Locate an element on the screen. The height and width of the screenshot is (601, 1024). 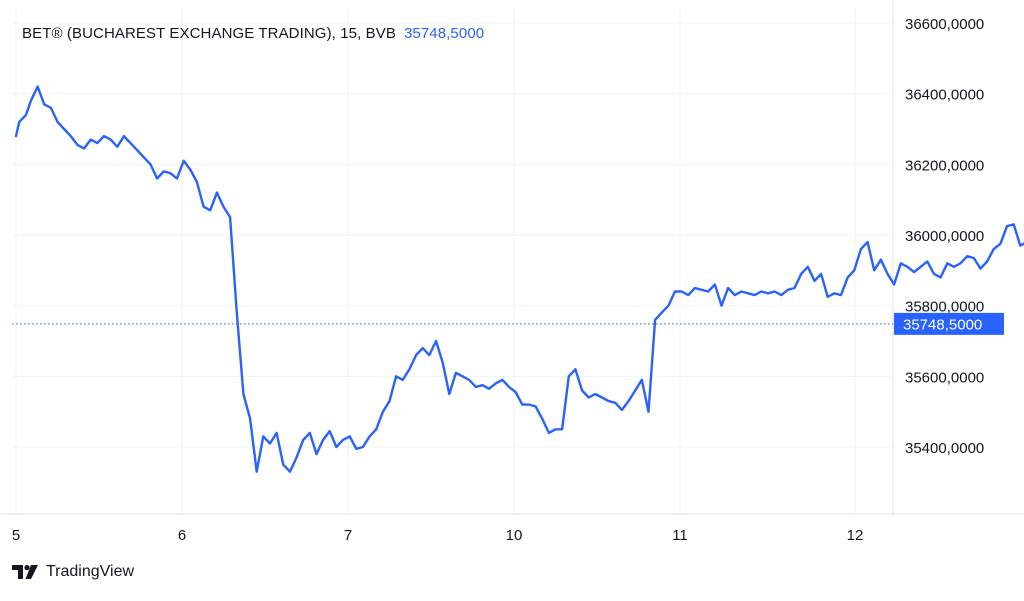
y-tick-label: 36000,0000 is located at coordinates (944, 236).